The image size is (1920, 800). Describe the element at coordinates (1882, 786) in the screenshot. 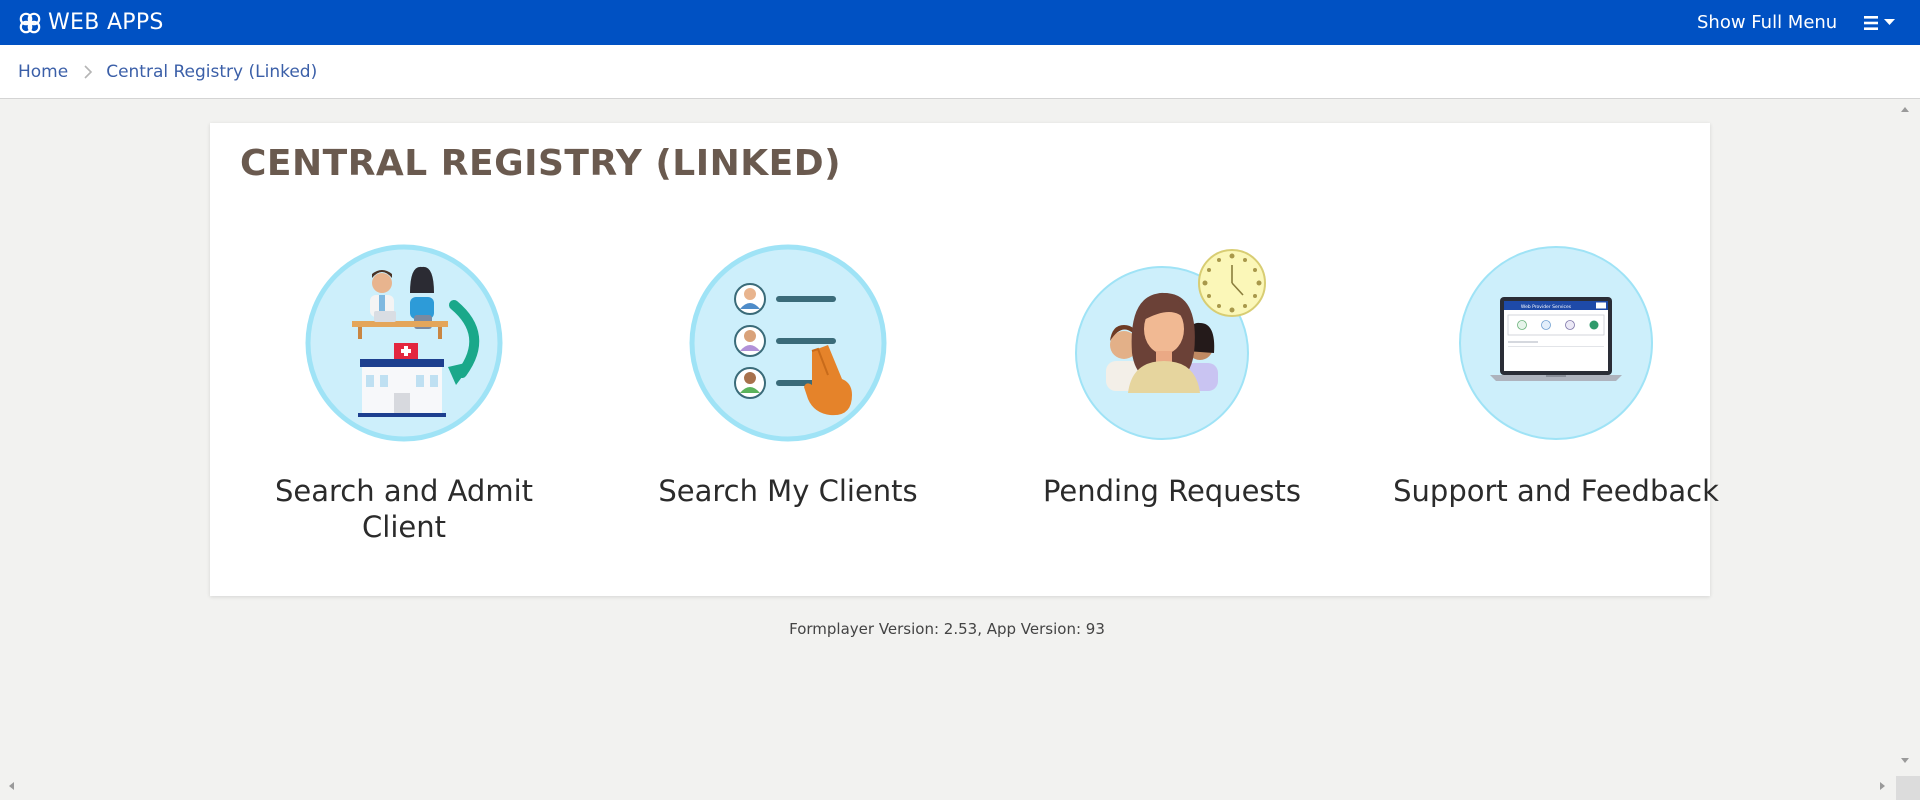

I see `scroll-right-arrow` at that location.